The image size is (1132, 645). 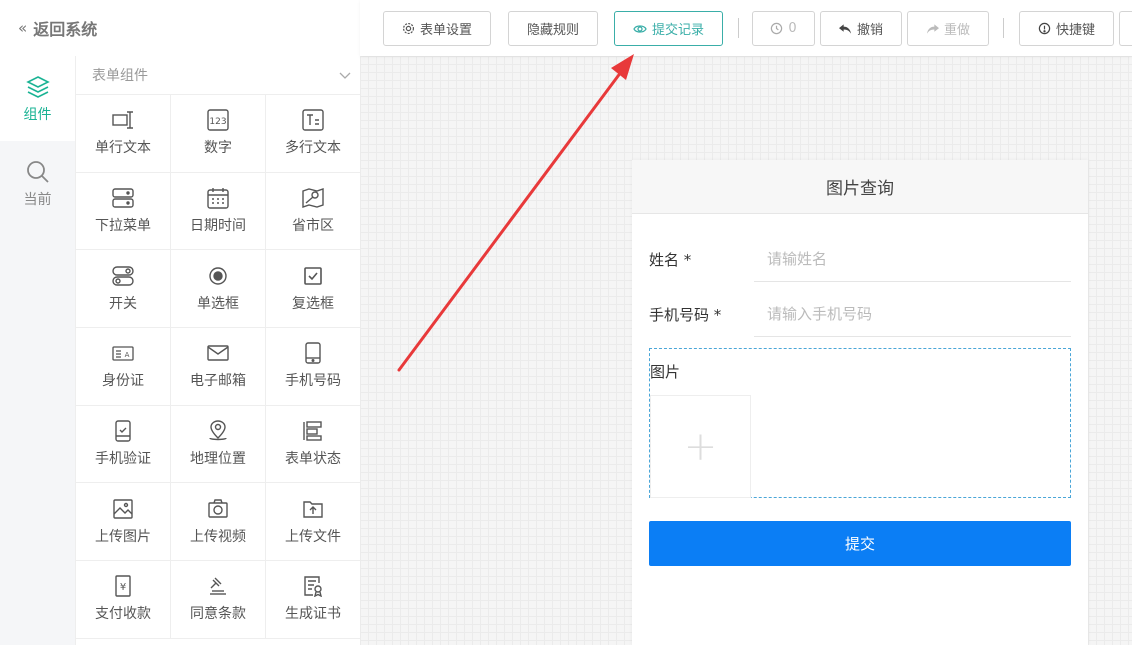 I want to click on component-location: 地理位置, so click(x=218, y=444).